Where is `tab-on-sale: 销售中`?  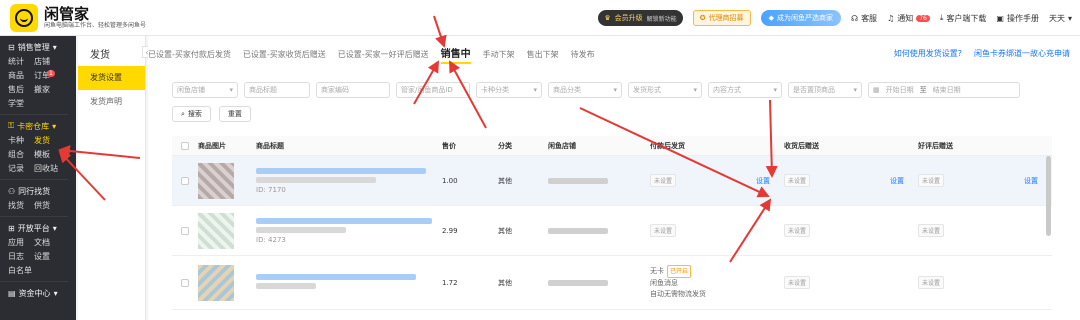
tab-on-sale: 销售中 is located at coordinates (455, 54).